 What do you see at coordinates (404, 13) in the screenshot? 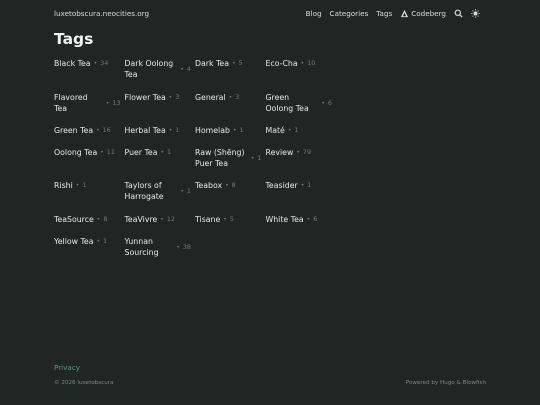
I see `codeberg-icon` at bounding box center [404, 13].